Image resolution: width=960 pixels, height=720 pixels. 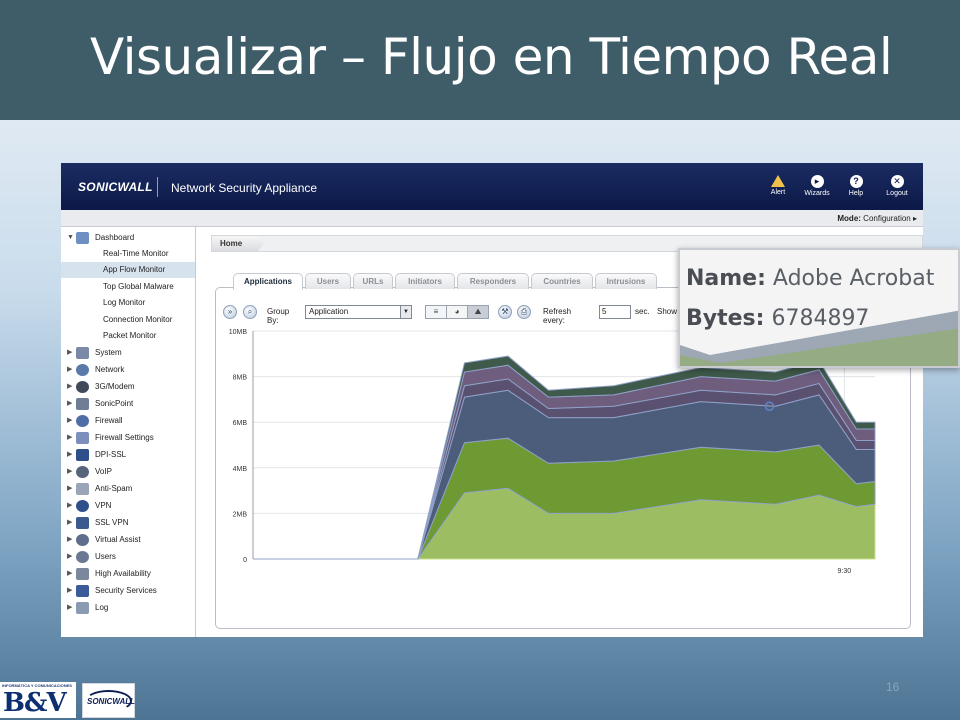 What do you see at coordinates (128, 506) in the screenshot?
I see `sidebar-item-vpn: ▶ VPN` at bounding box center [128, 506].